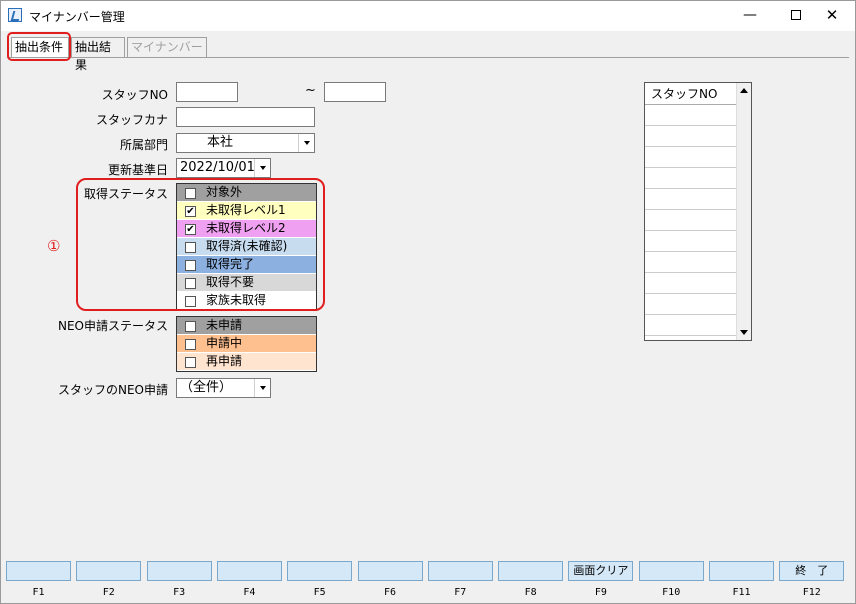 The height and width of the screenshot is (604, 856). I want to click on fkey-f6-button, so click(390, 571).